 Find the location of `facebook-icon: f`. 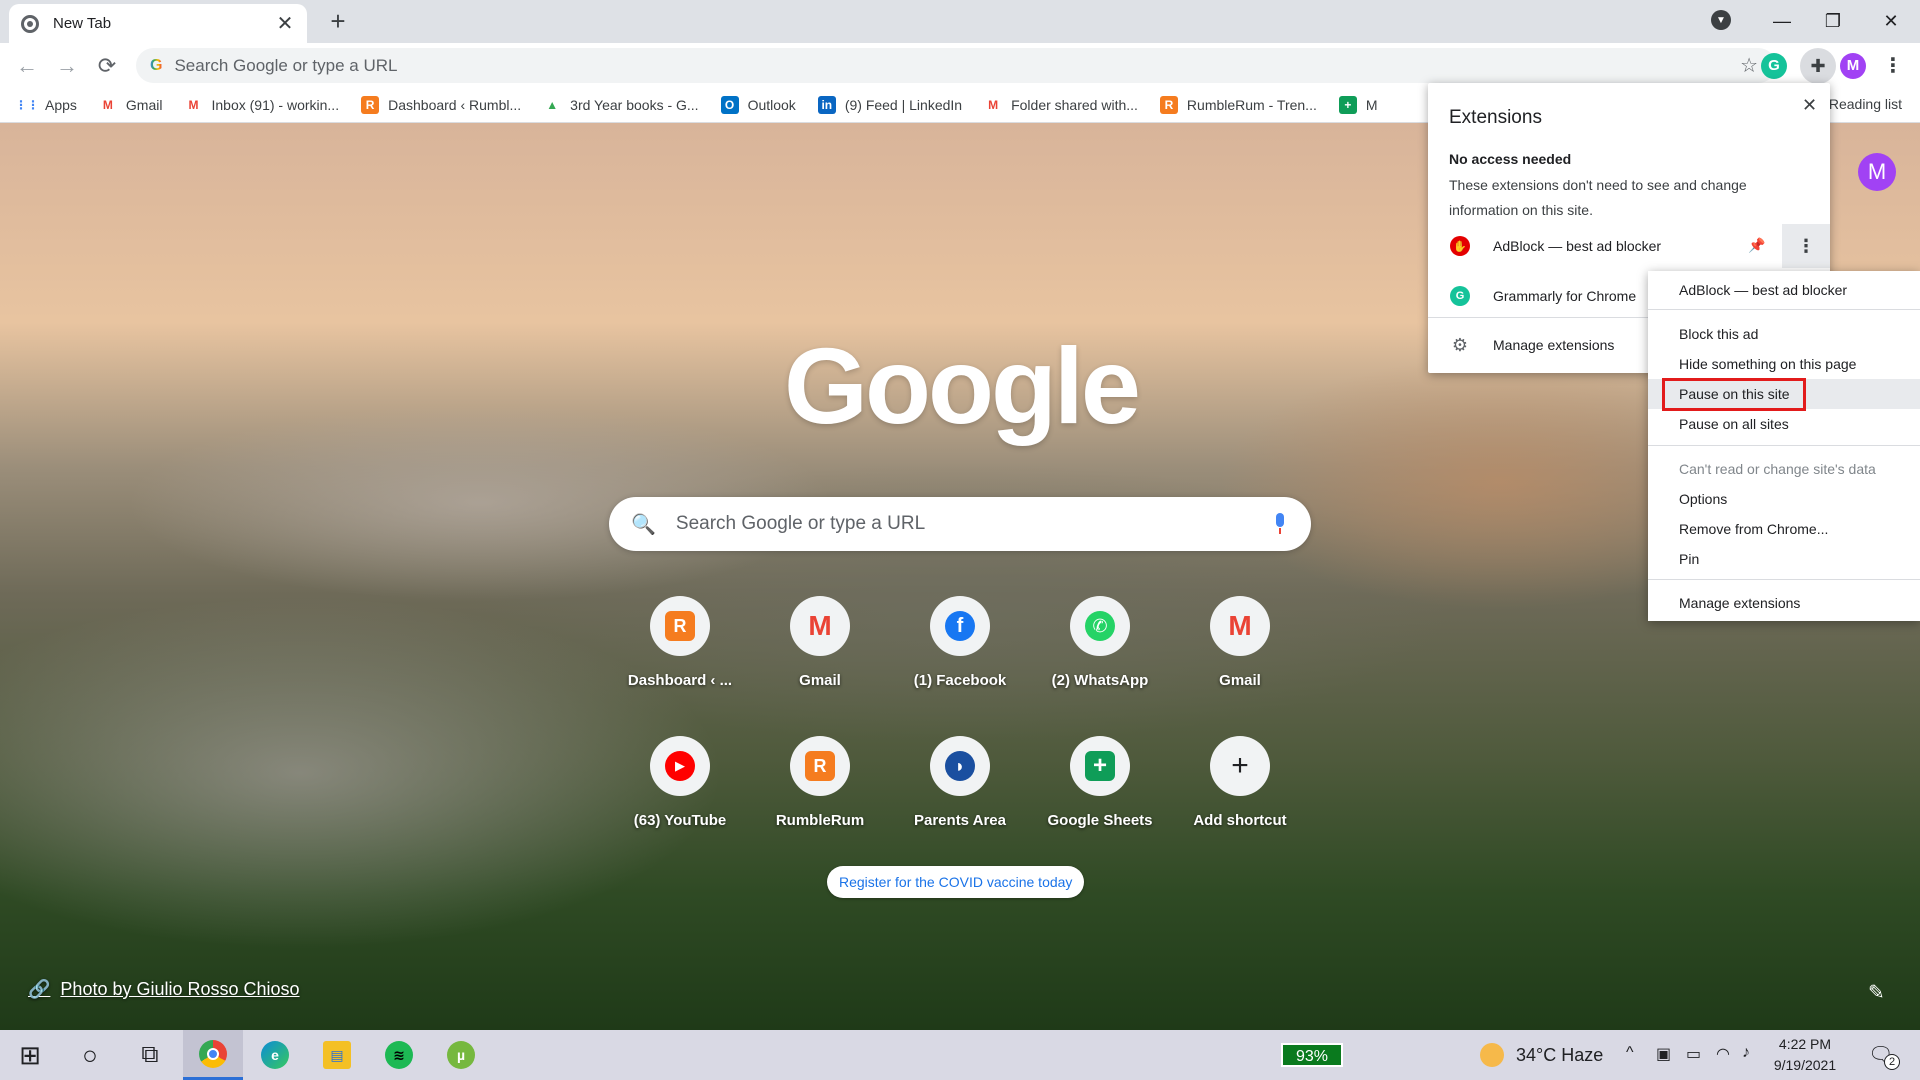

facebook-icon: f is located at coordinates (960, 626).